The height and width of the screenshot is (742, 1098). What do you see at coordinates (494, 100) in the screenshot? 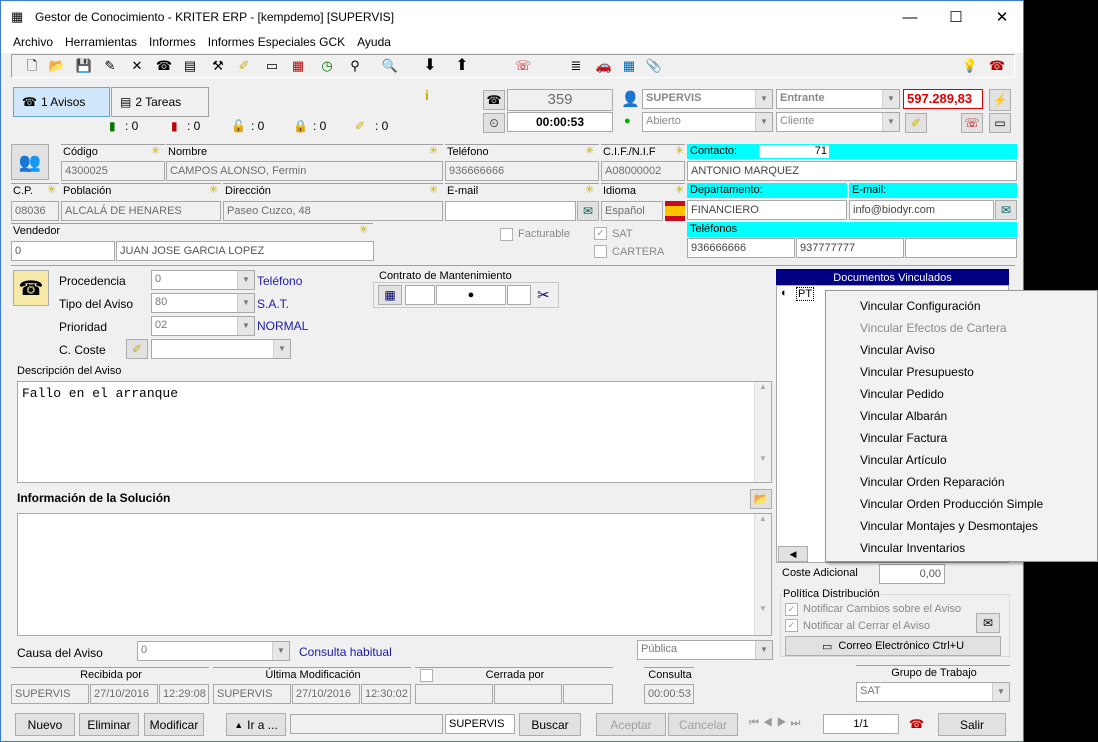
I see `call-button: ☎` at bounding box center [494, 100].